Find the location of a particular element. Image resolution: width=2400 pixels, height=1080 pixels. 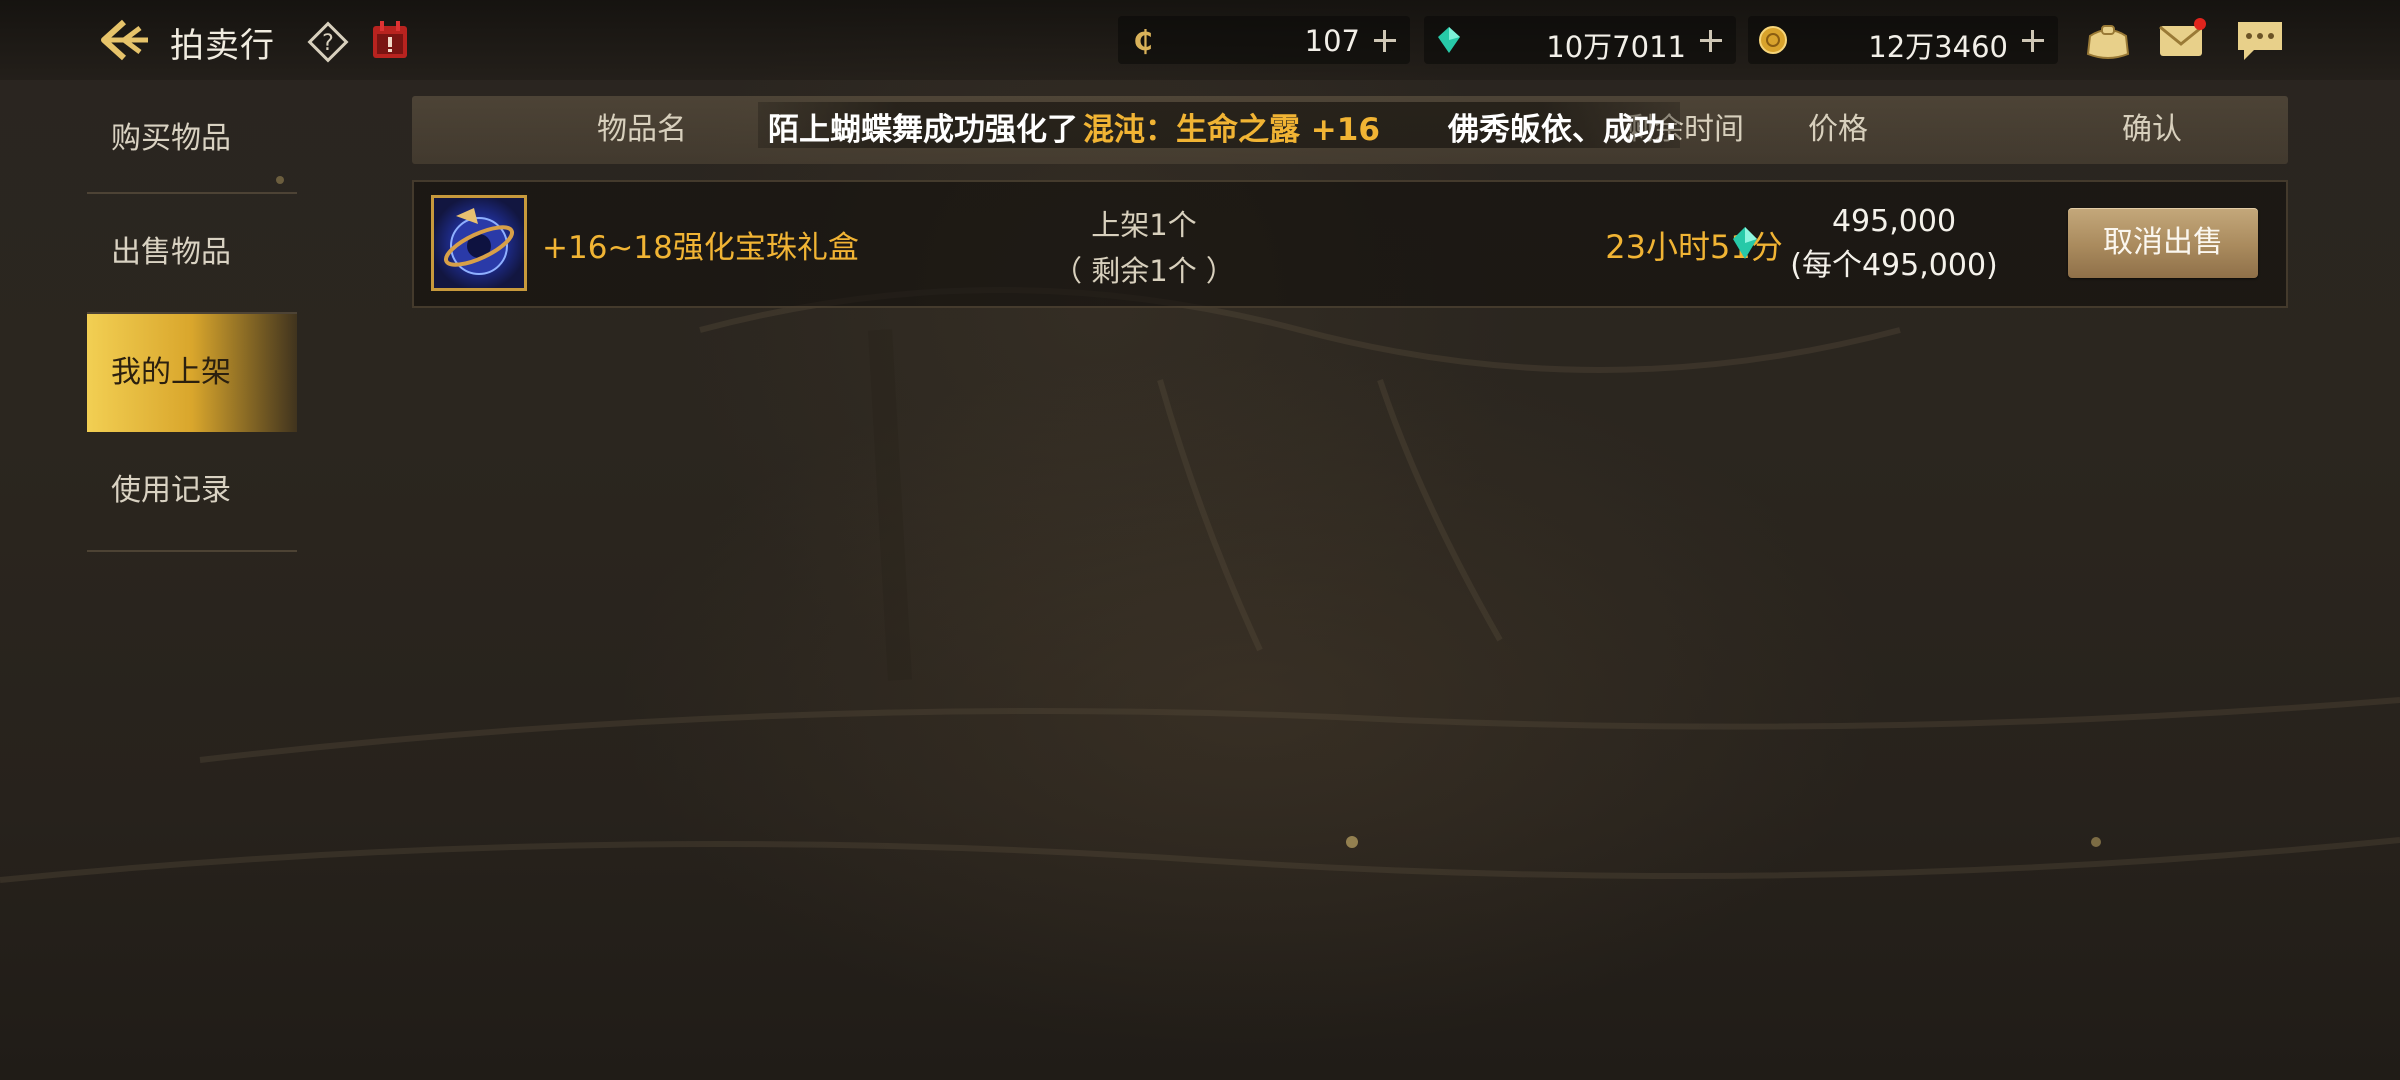

column-header-name: 物品名 is located at coordinates (642, 129).